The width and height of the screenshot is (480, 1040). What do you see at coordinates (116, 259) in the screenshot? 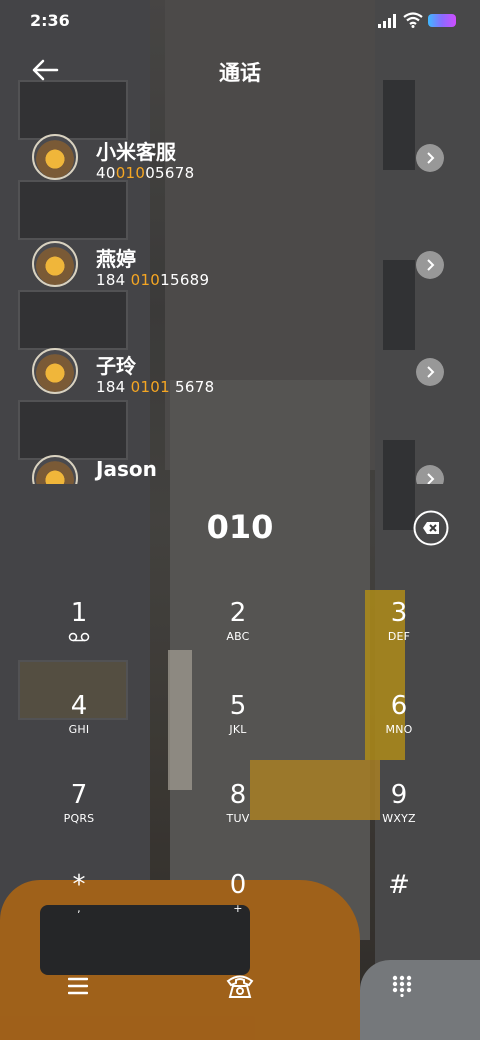
I see `contact-name: 燕婷` at bounding box center [116, 259].